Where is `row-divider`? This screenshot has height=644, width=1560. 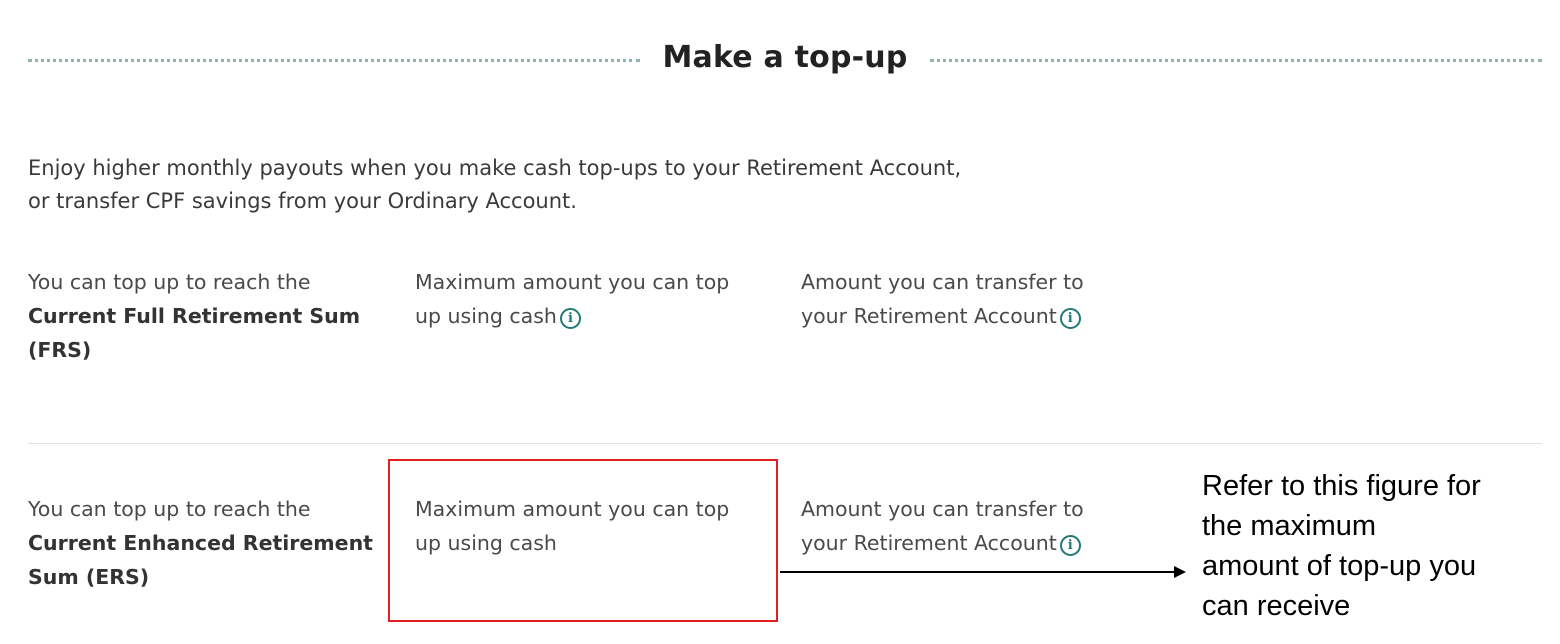
row-divider is located at coordinates (785, 443).